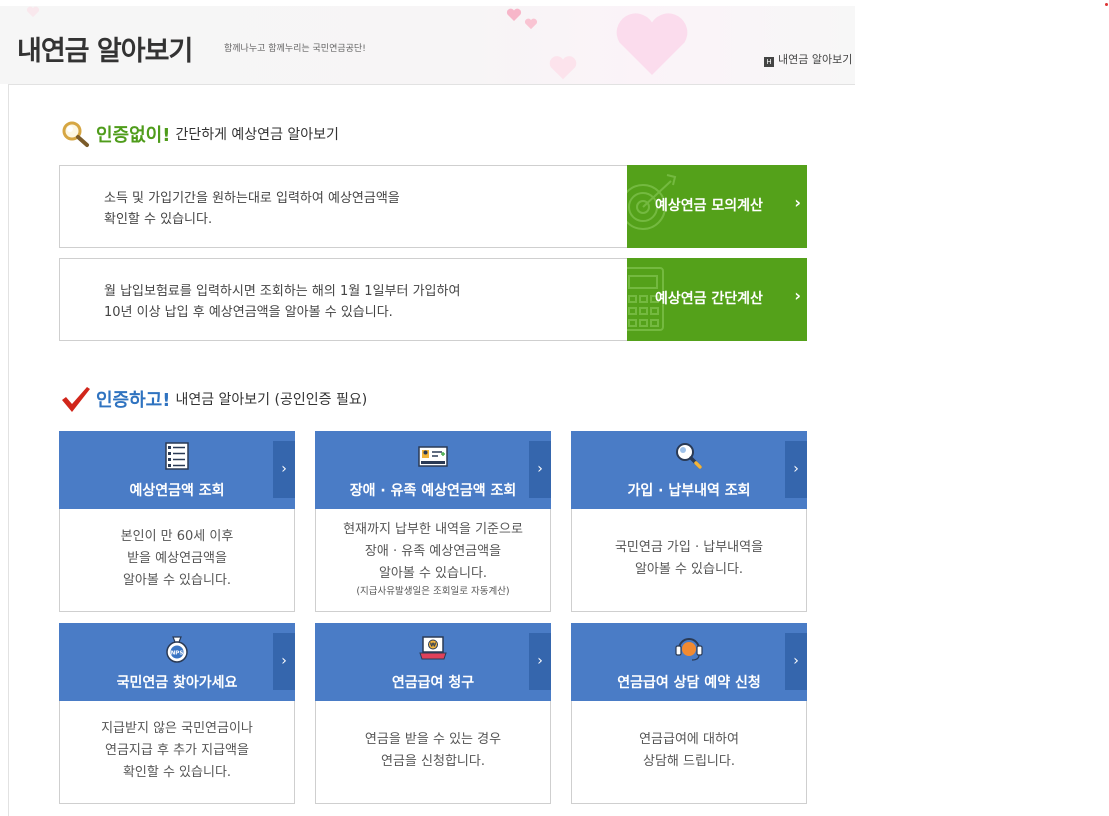  What do you see at coordinates (433, 490) in the screenshot?
I see `card-title: 장애 · 유족 예상연금액 조회` at bounding box center [433, 490].